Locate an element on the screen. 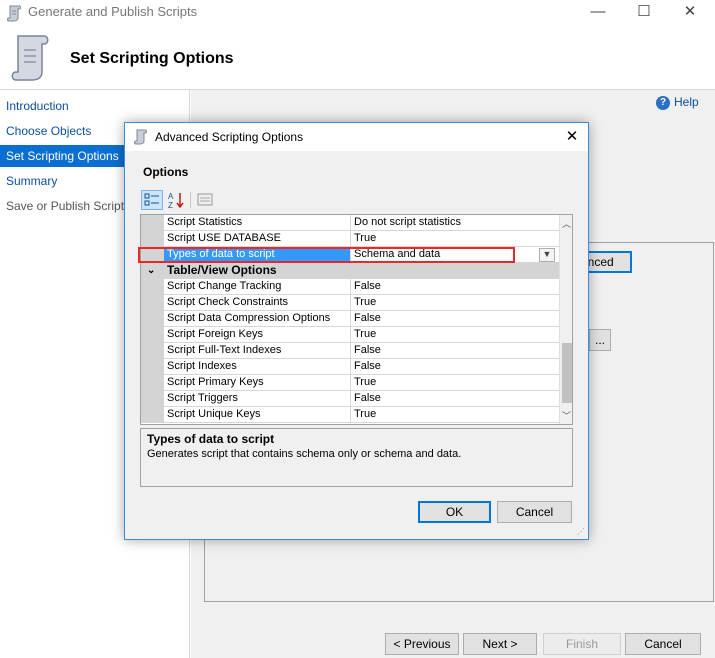  property-name: Script Check Constraints is located at coordinates (228, 302).